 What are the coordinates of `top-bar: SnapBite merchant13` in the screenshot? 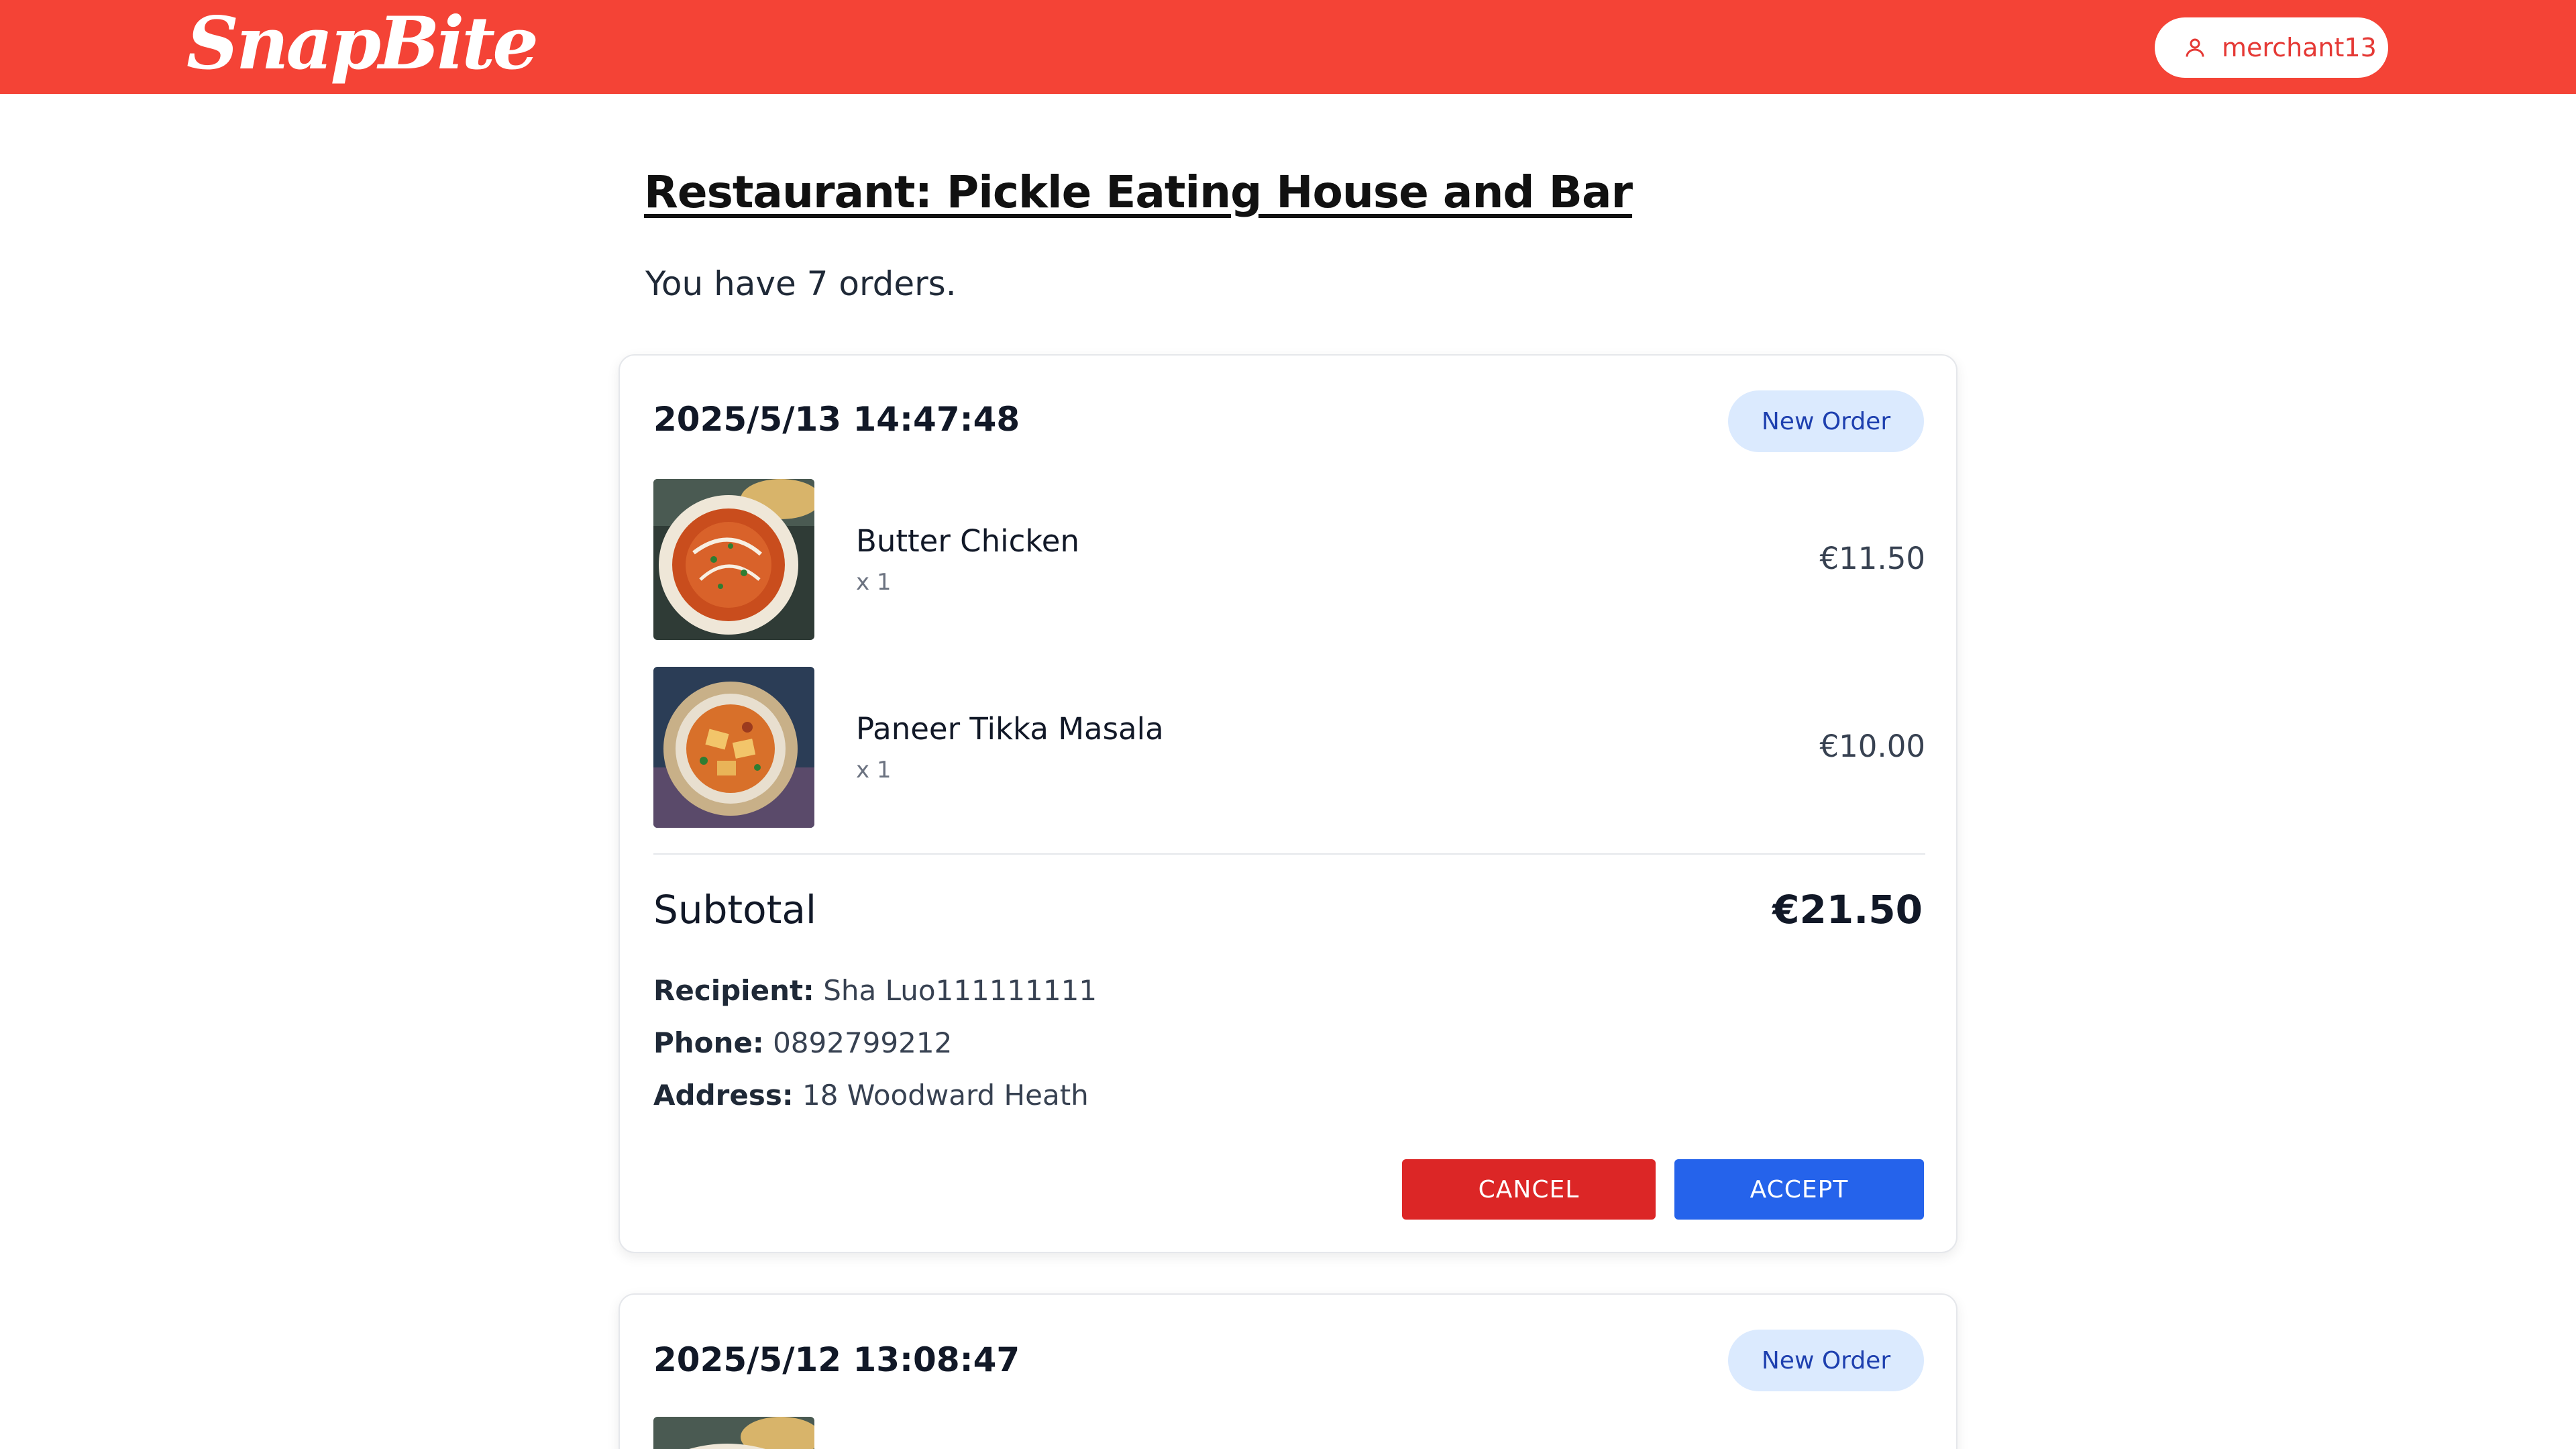 It's located at (1288, 47).